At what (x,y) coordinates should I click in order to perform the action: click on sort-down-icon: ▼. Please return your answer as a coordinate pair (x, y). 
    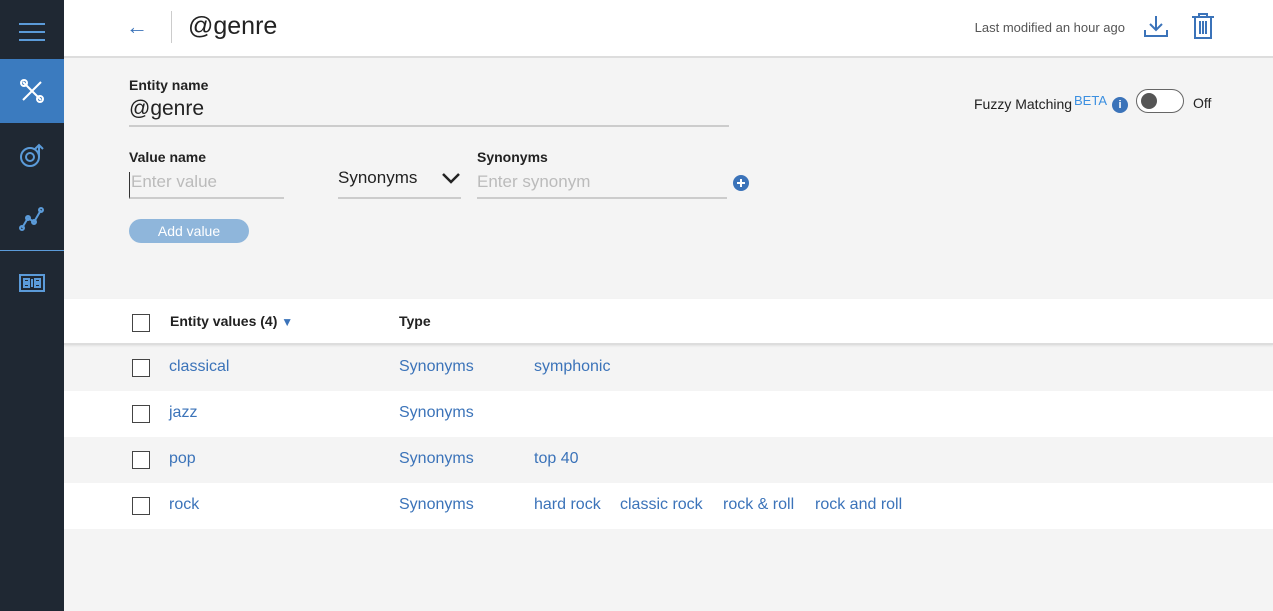
    Looking at the image, I should click on (287, 322).